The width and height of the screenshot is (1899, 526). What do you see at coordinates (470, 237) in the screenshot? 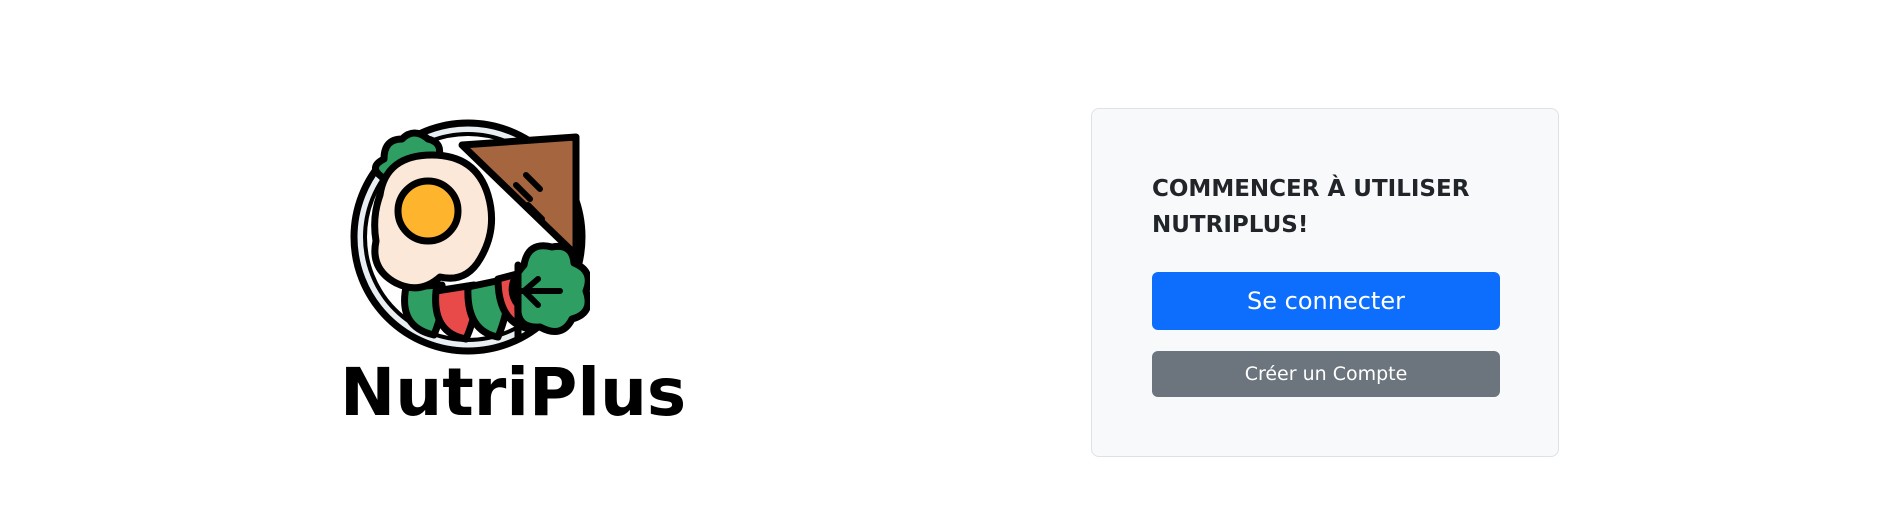
I see `food-plate-icon` at bounding box center [470, 237].